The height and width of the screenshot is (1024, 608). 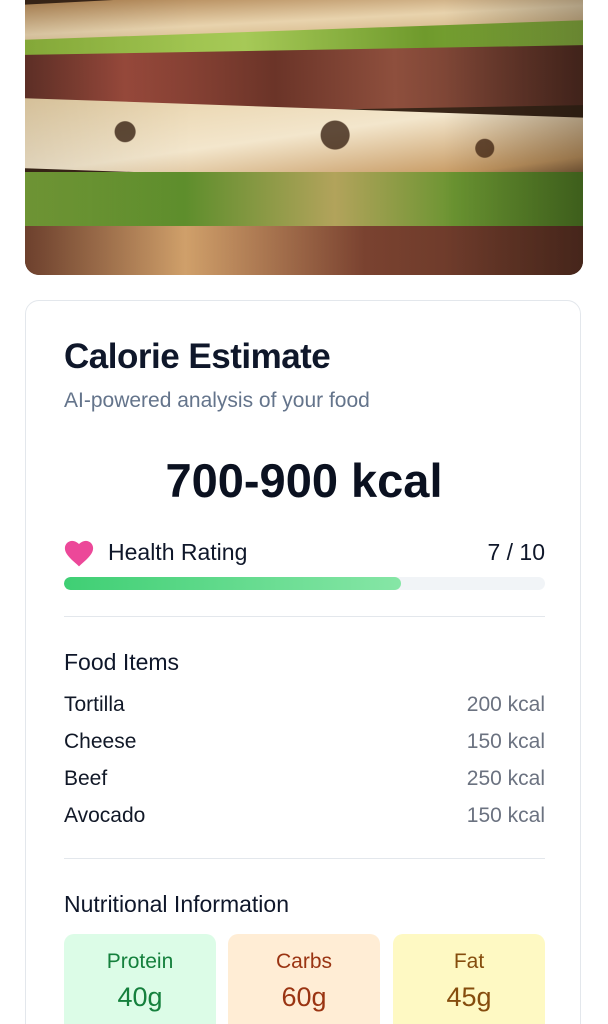 What do you see at coordinates (304, 785) in the screenshot?
I see `list-item: Beef 250 kcal` at bounding box center [304, 785].